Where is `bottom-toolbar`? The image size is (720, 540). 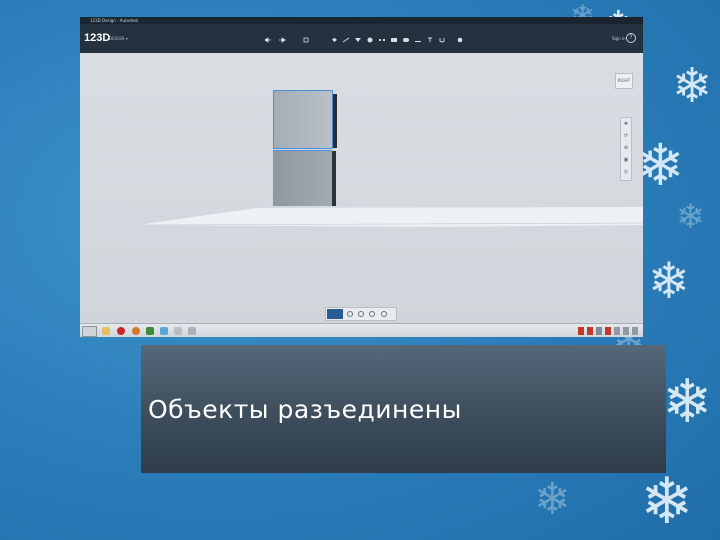 bottom-toolbar is located at coordinates (361, 314).